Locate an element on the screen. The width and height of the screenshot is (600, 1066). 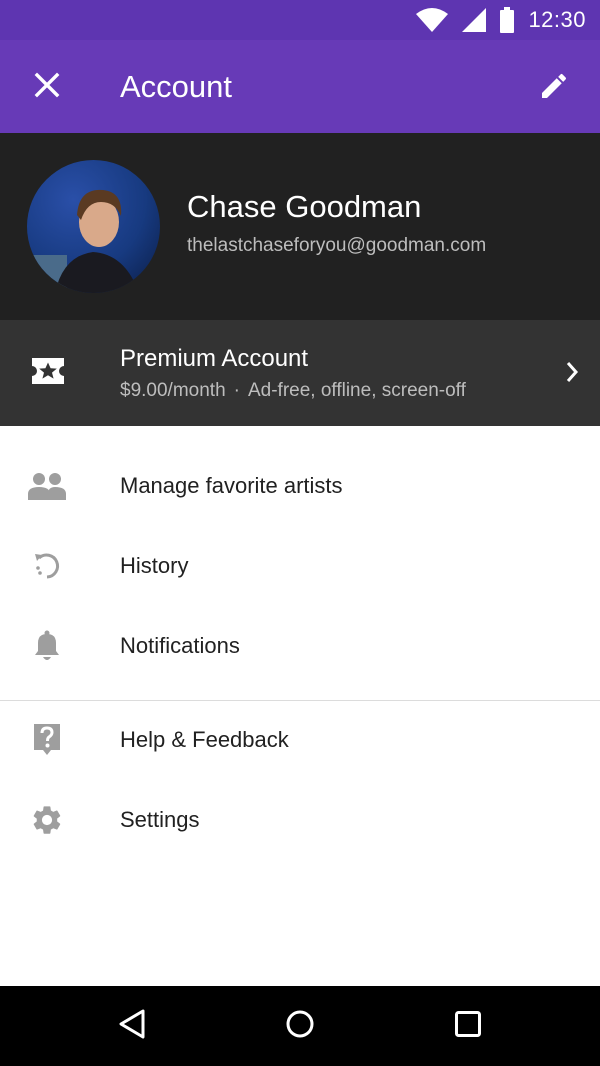
menu-item-label: History is located at coordinates (154, 565).